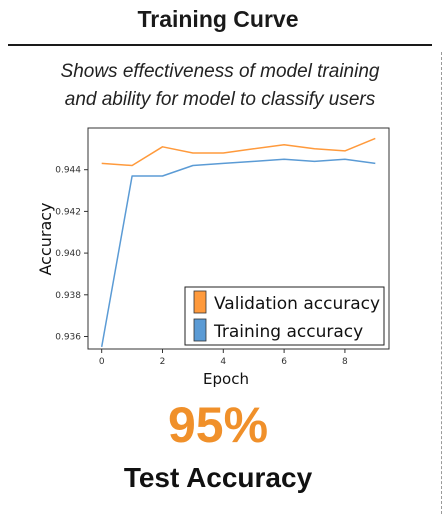 The image size is (446, 514). Describe the element at coordinates (220, 99) in the screenshot. I see `subtitle-line-2: and ability for model to classify users` at that location.